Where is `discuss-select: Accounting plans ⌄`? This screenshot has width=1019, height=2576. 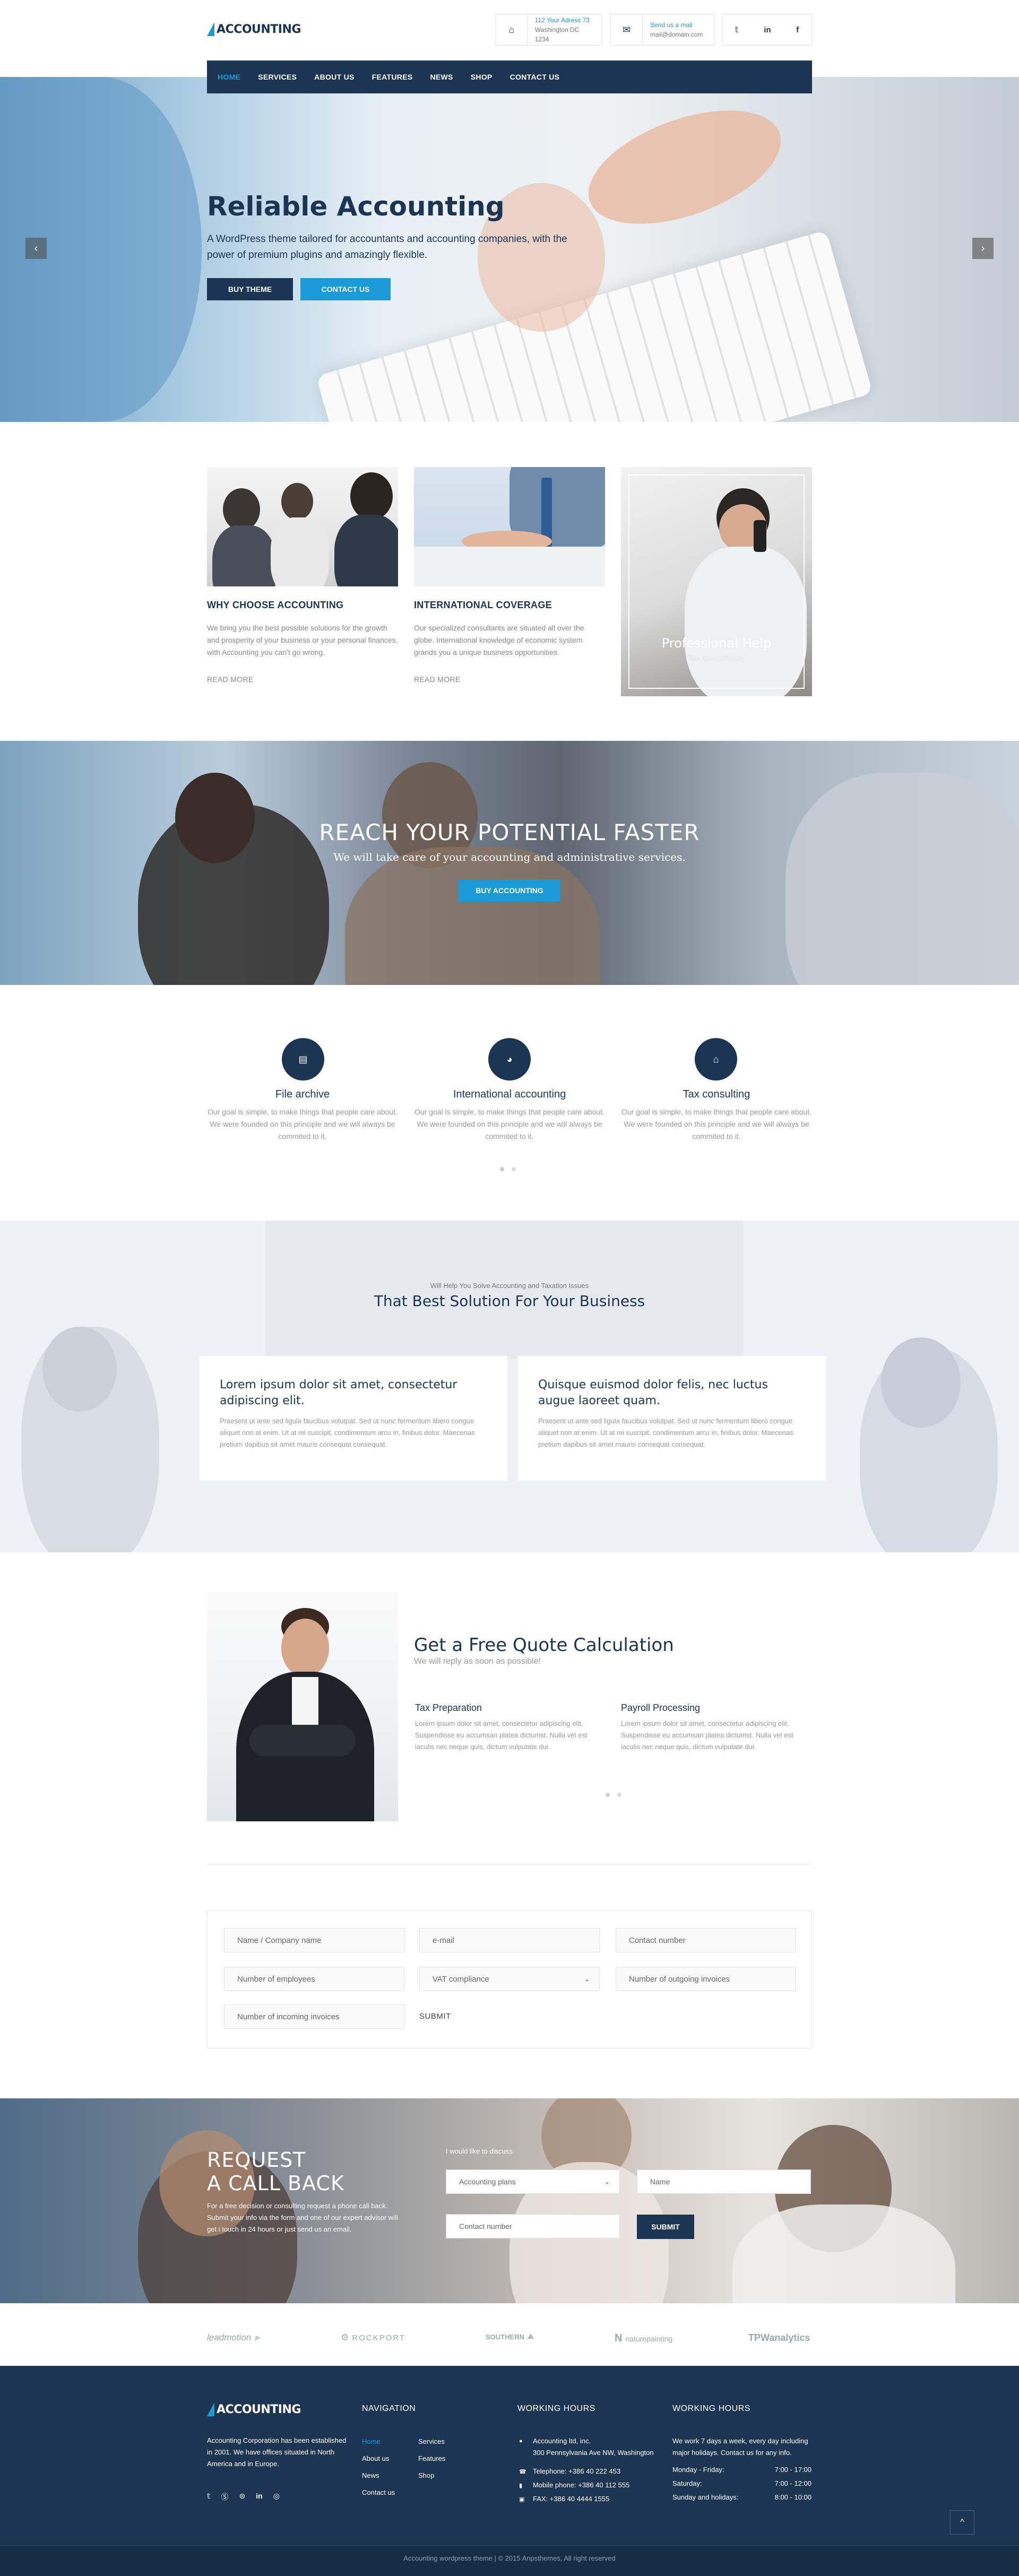 discuss-select: Accounting plans ⌄ is located at coordinates (533, 2182).